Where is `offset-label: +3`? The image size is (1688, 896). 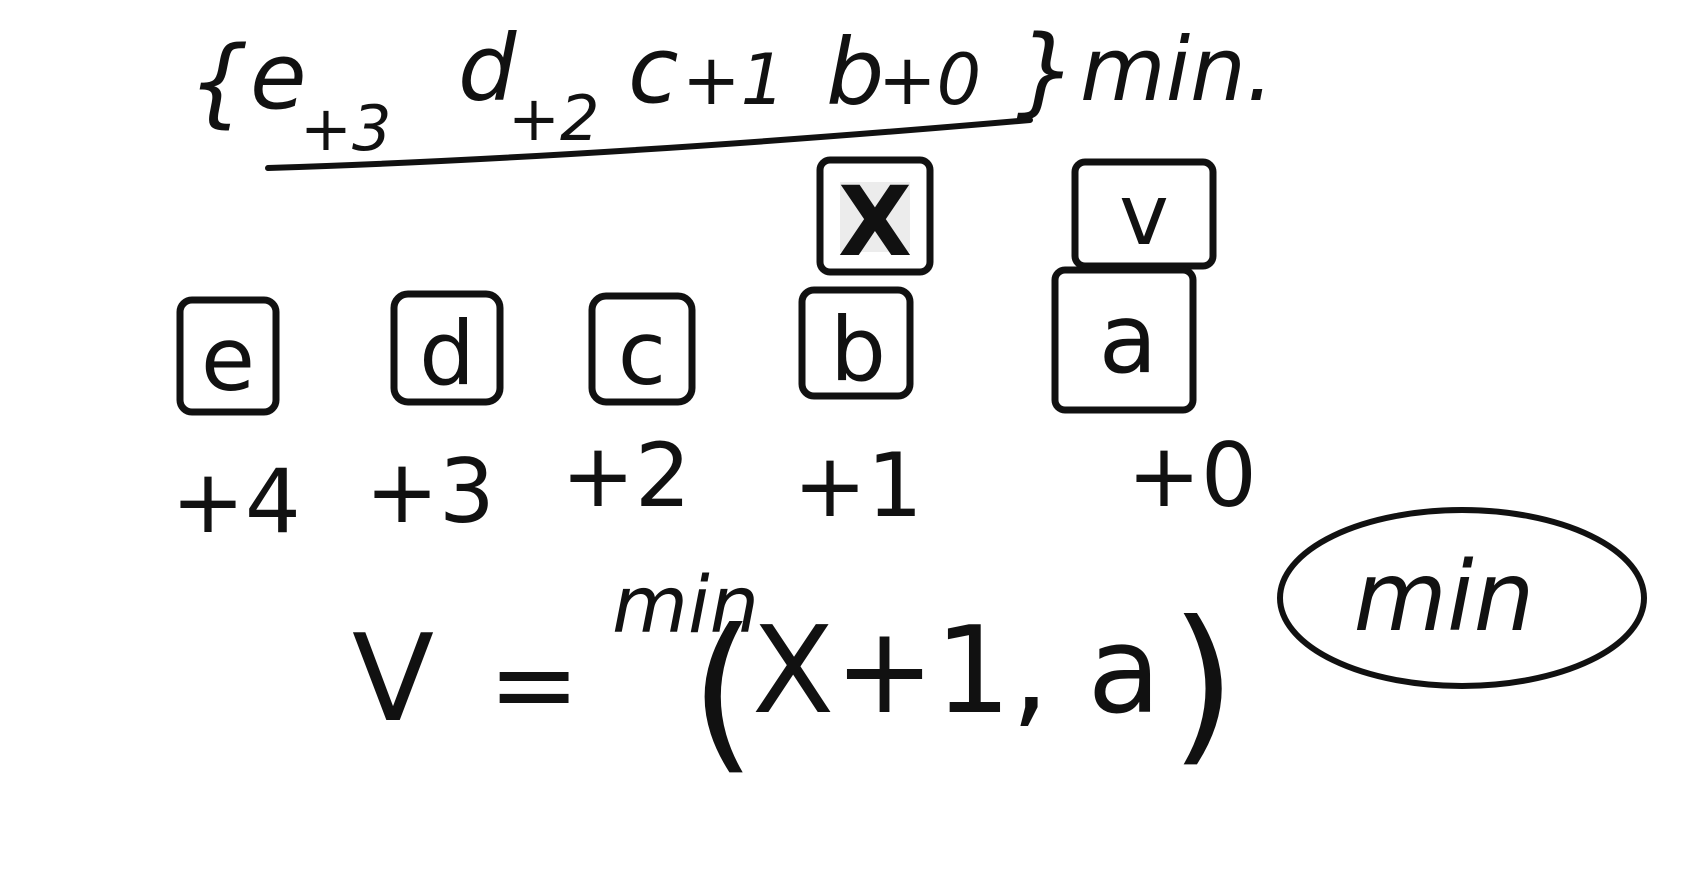 offset-label: +3 is located at coordinates (430, 491).